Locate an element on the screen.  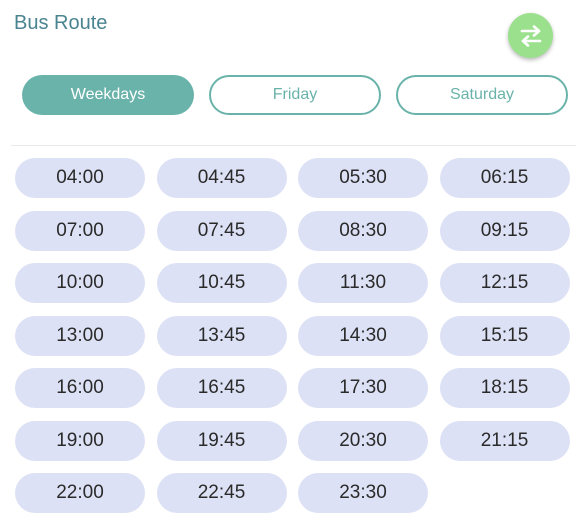
time-slot: 07:00 is located at coordinates (80, 230).